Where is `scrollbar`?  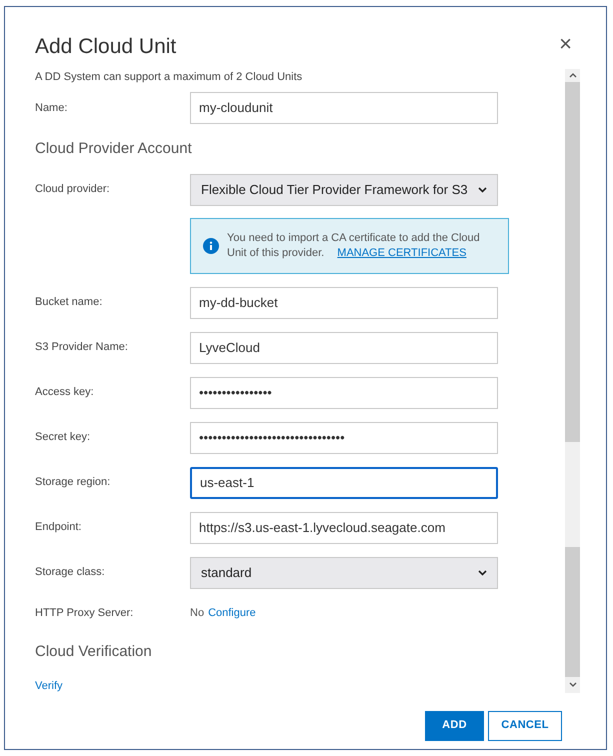 scrollbar is located at coordinates (572, 380).